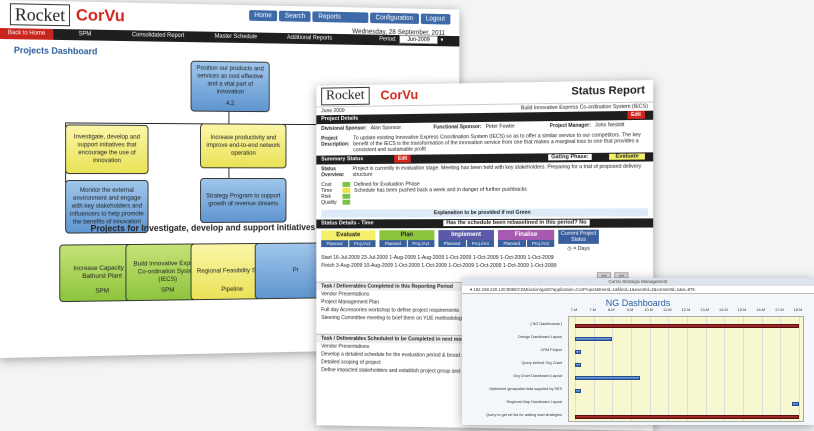  I want to click on manager-label: Project Manager:, so click(570, 126).